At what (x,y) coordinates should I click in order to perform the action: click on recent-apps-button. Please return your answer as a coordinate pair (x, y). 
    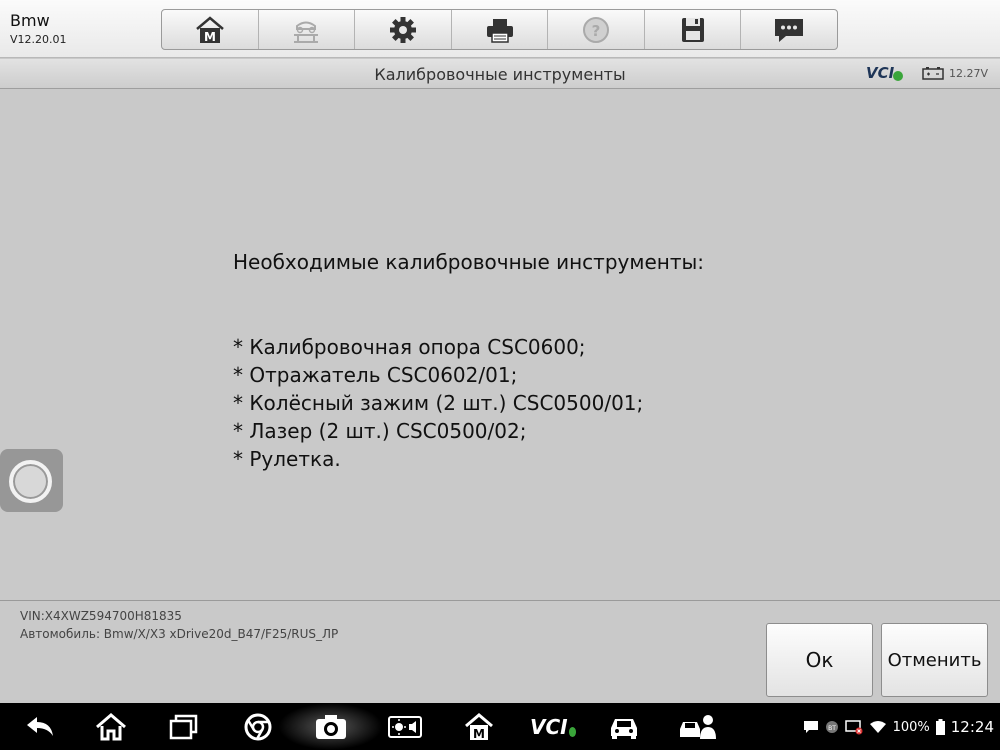
    Looking at the image, I should click on (184, 727).